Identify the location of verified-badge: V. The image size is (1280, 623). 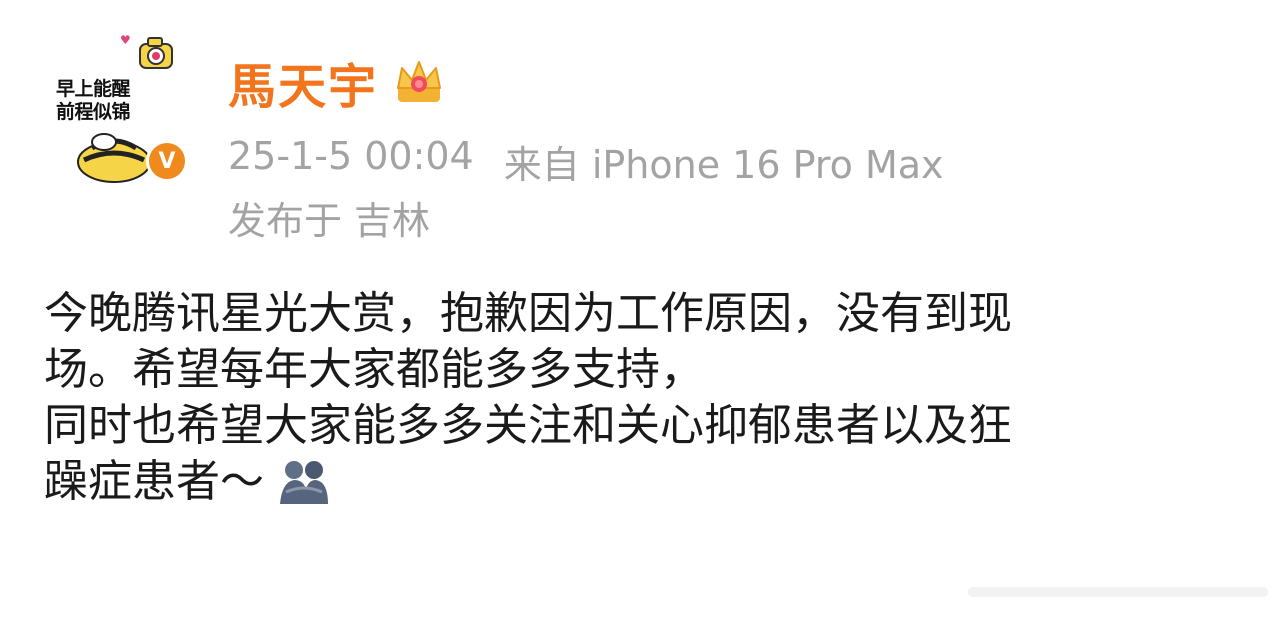
(167, 161).